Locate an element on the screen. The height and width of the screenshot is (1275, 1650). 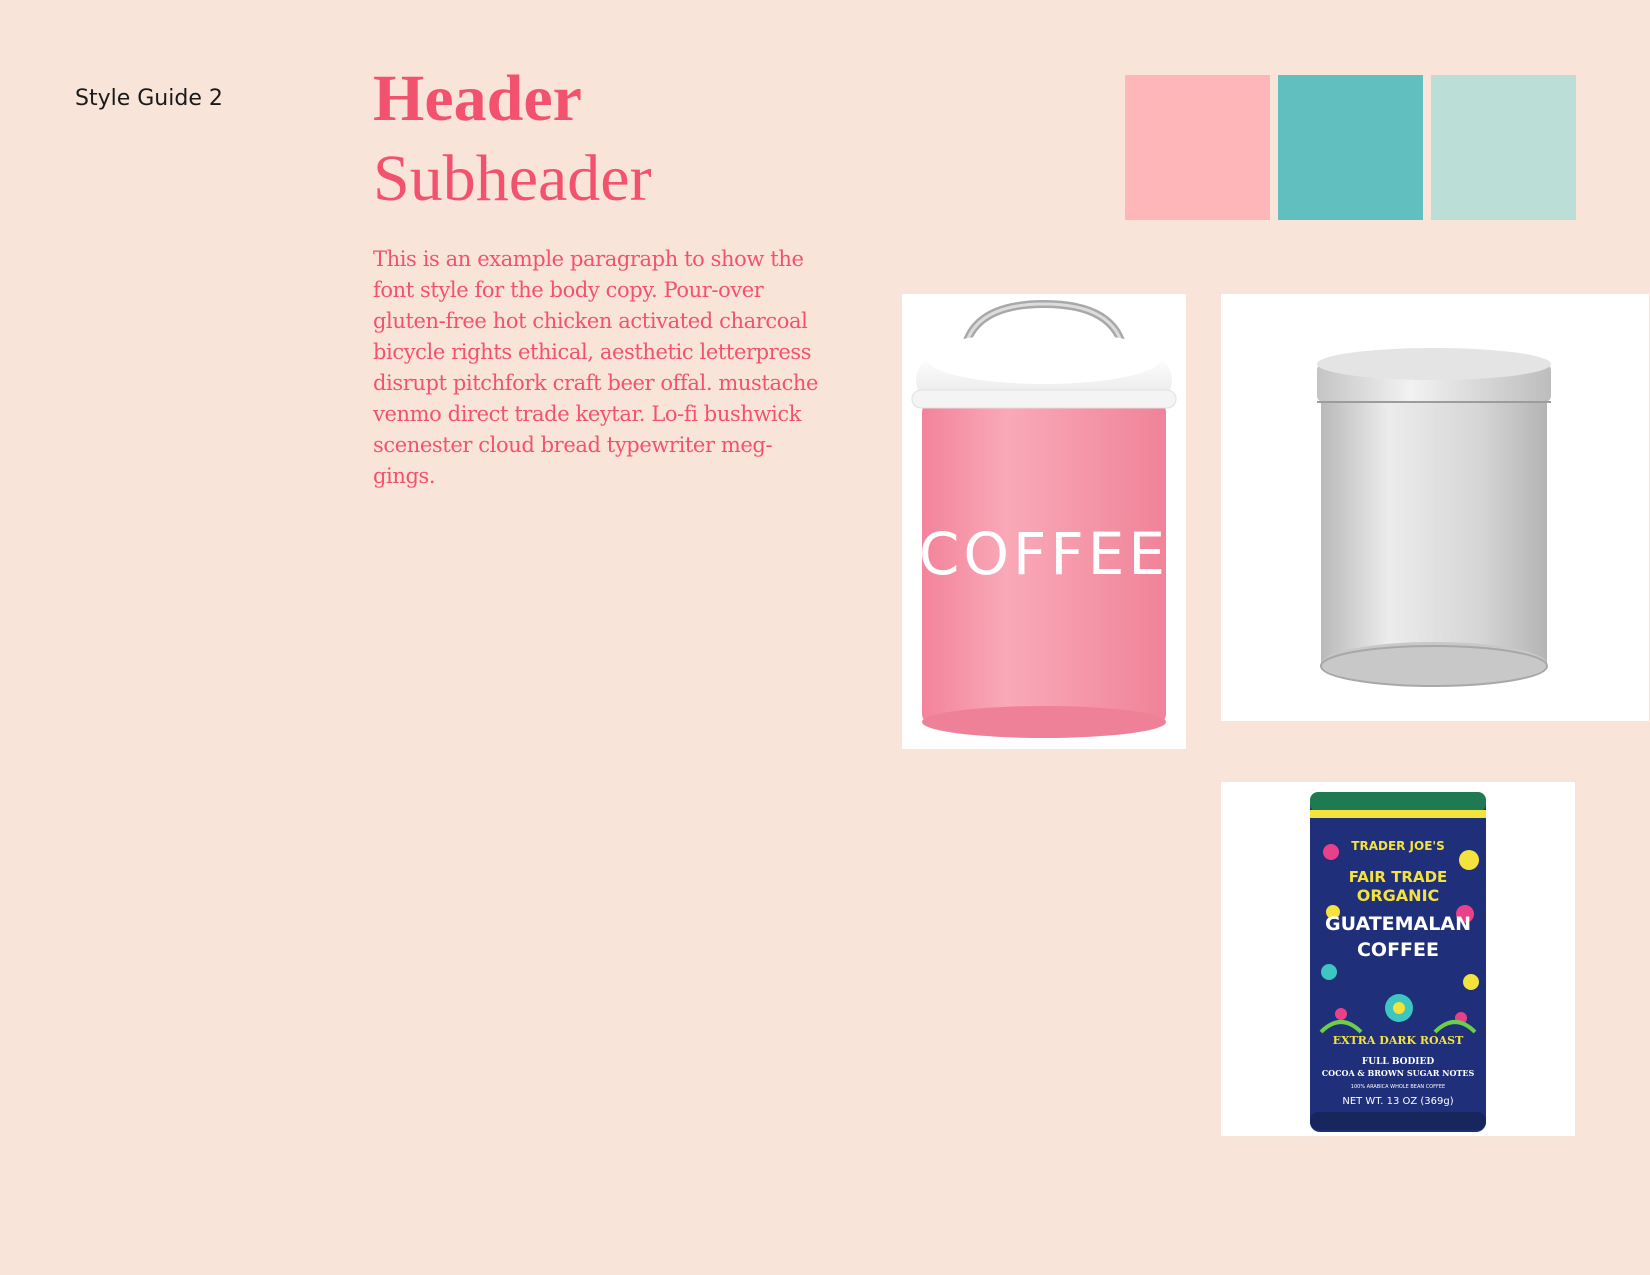
color-swatch-mint is located at coordinates (1503, 147).